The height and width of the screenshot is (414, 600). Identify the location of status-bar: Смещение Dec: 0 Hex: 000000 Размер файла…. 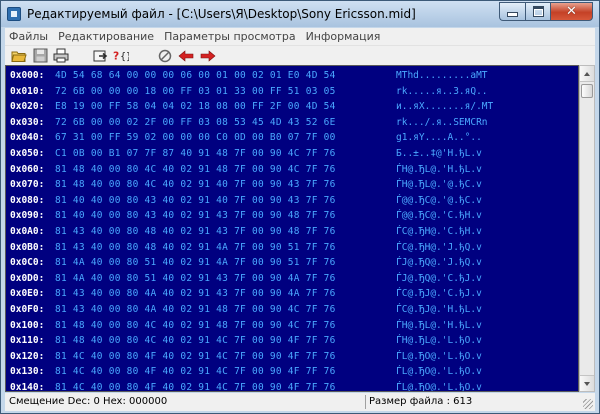
(300, 402).